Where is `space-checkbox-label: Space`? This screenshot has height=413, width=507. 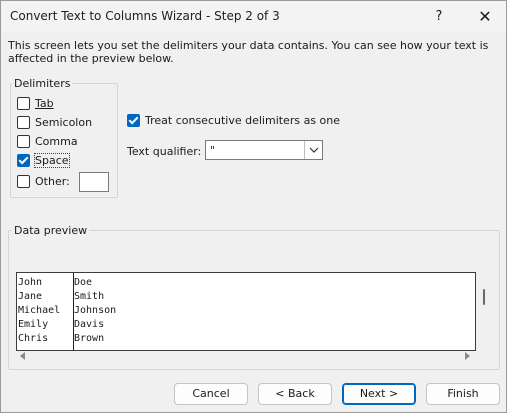
space-checkbox-label: Space is located at coordinates (52, 160).